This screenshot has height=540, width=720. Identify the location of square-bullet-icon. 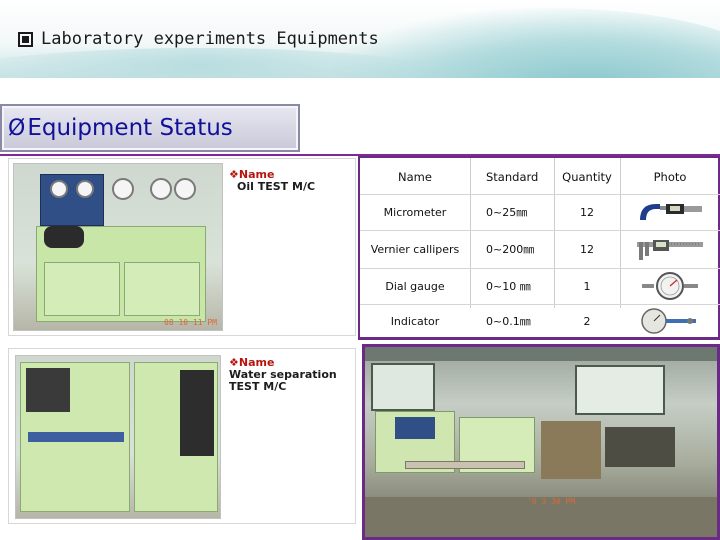
(25, 39).